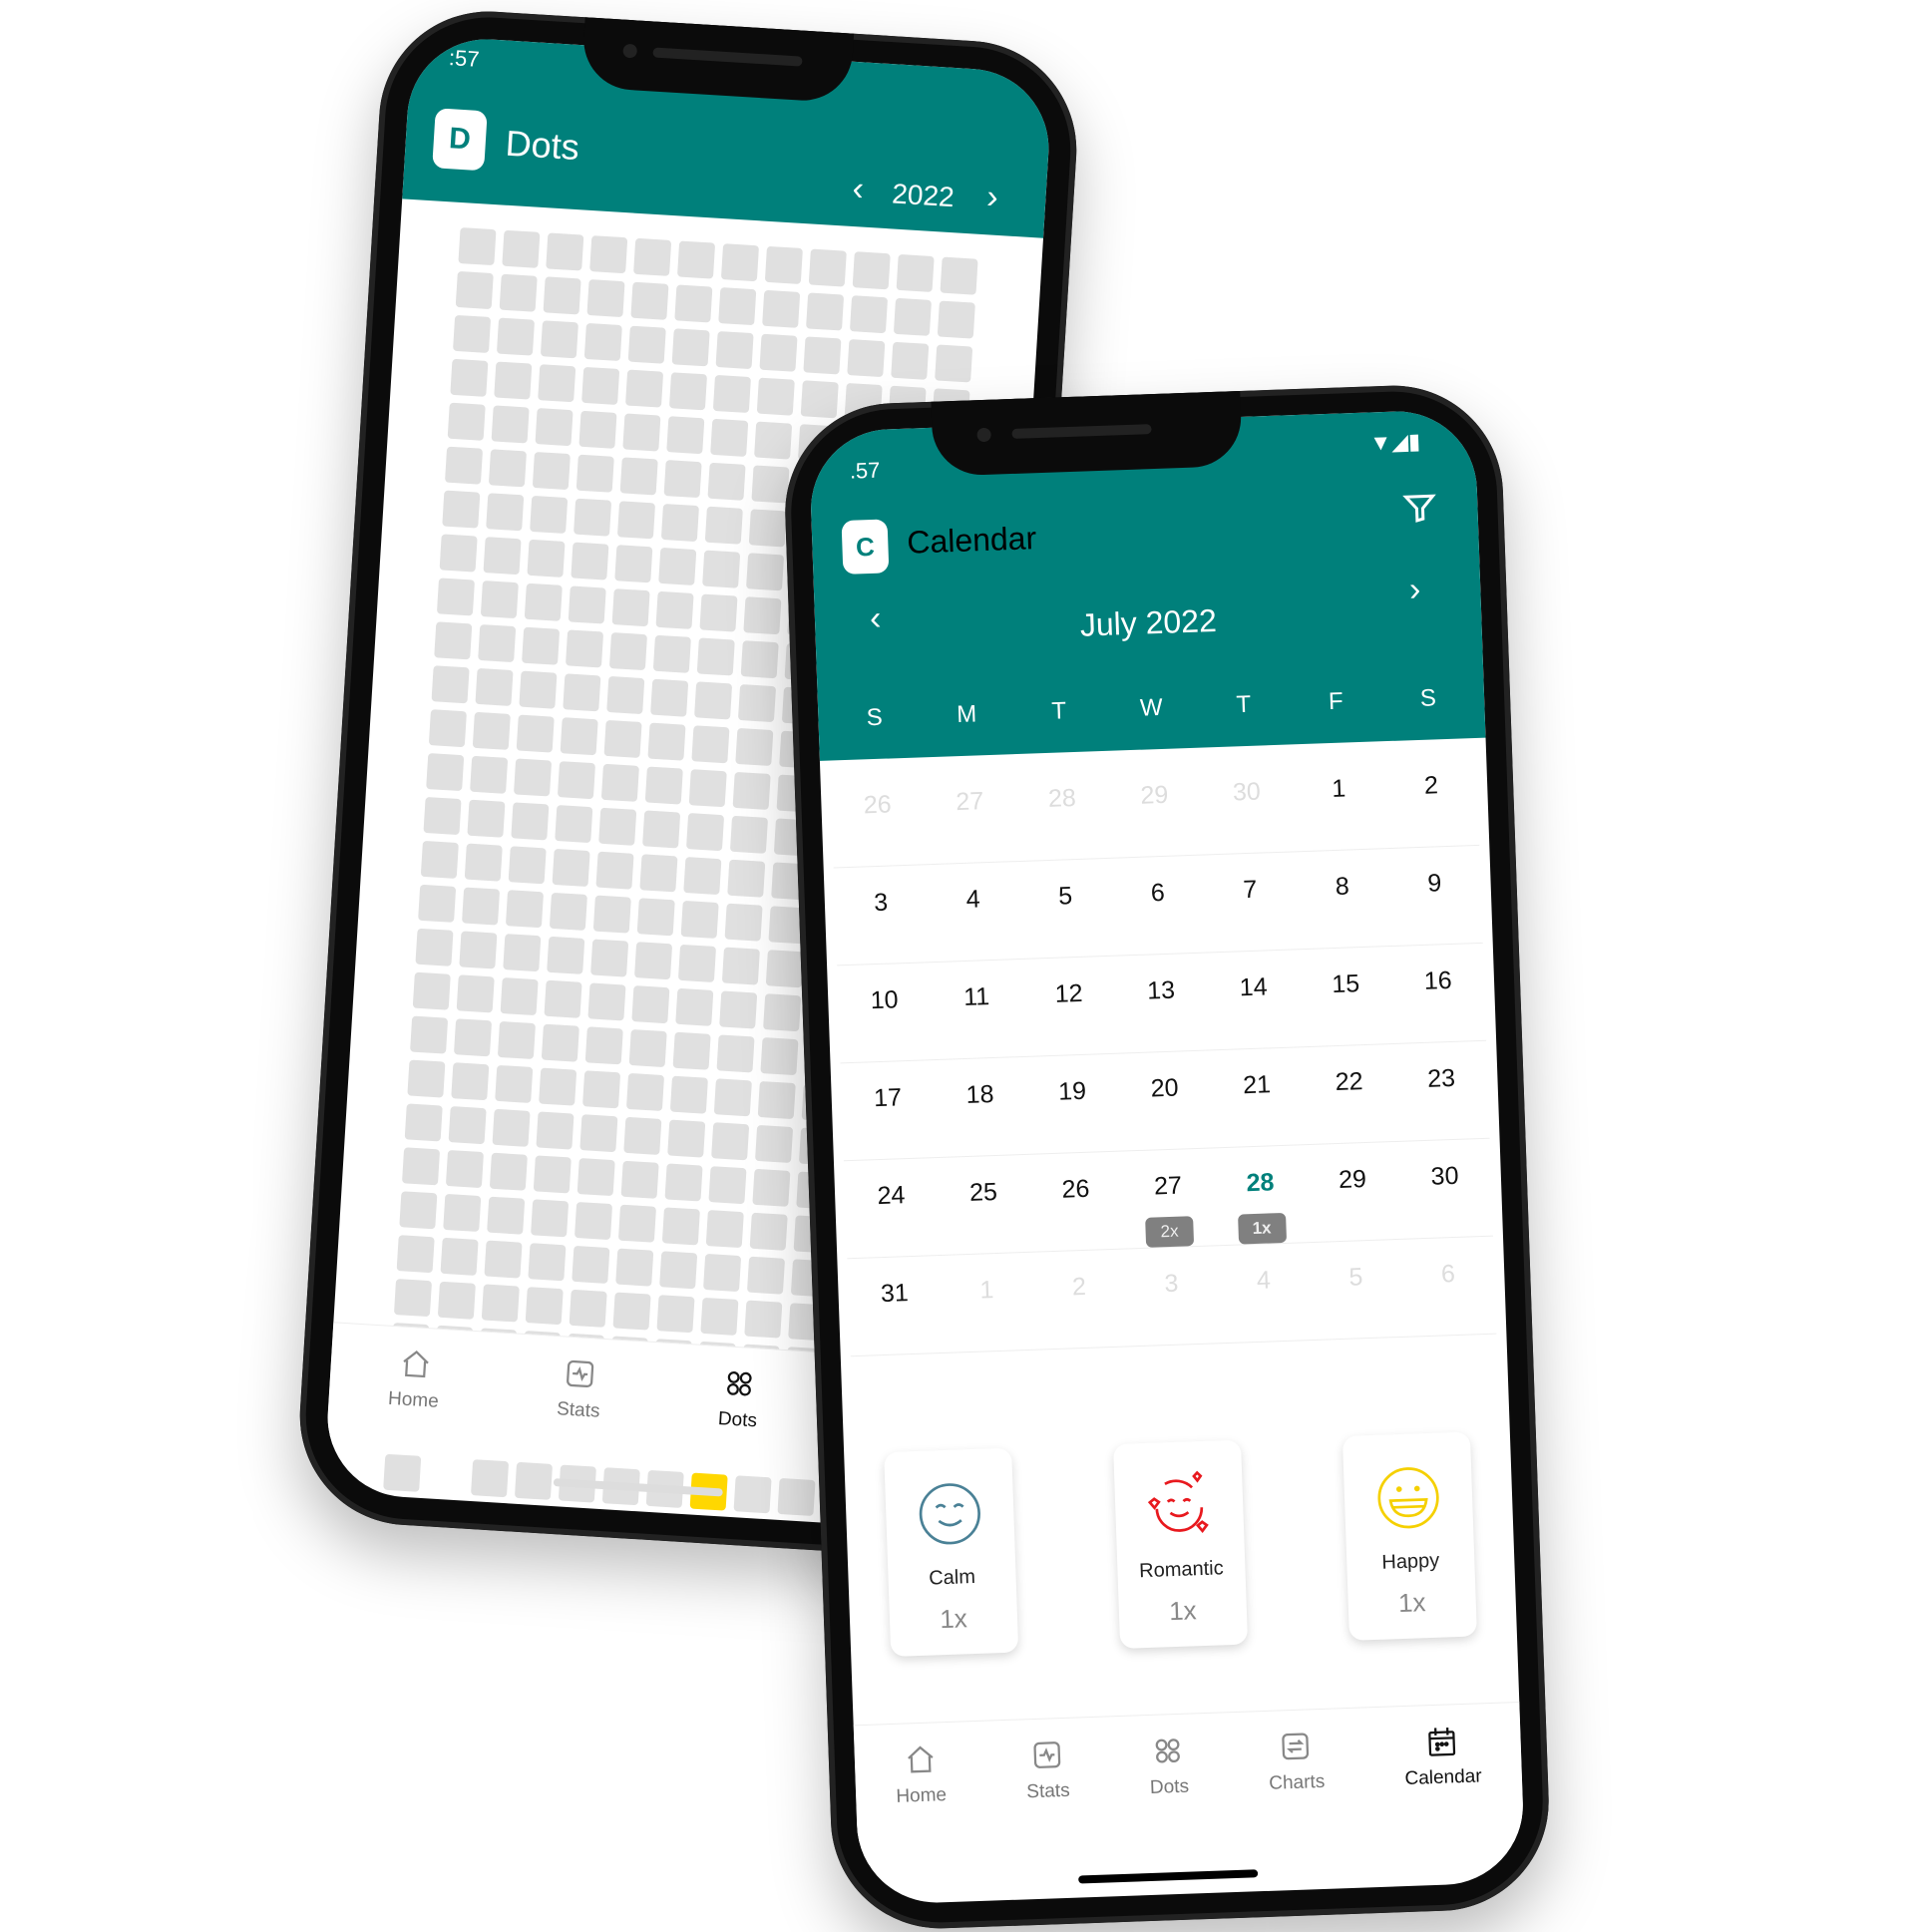 Image resolution: width=1915 pixels, height=1932 pixels. I want to click on chevron-right-icon: ›, so click(992, 198).